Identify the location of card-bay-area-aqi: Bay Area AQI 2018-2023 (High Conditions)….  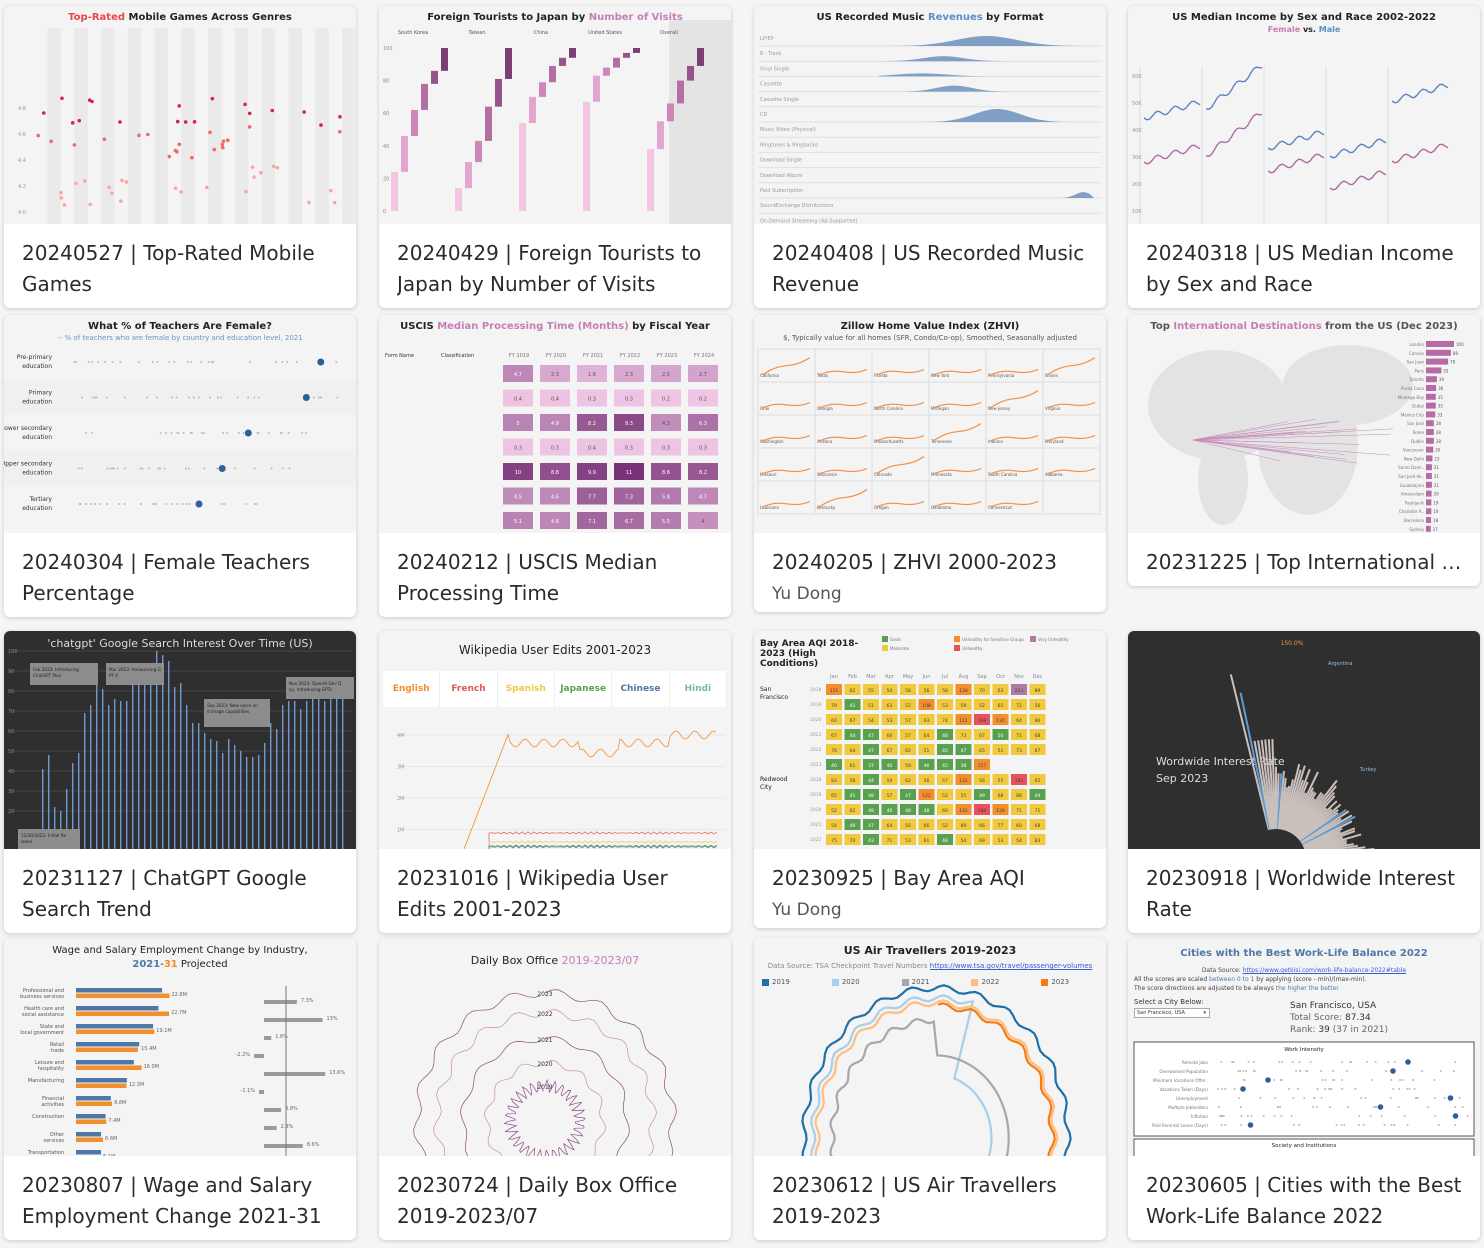
(930, 779).